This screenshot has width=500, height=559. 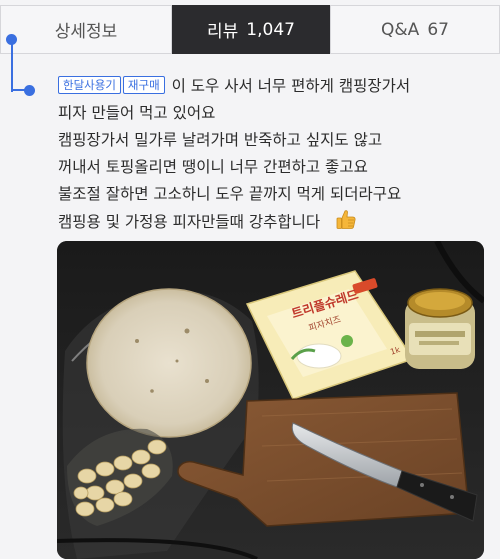 I want to click on badge-repurchase: 재구매, so click(x=143, y=85).